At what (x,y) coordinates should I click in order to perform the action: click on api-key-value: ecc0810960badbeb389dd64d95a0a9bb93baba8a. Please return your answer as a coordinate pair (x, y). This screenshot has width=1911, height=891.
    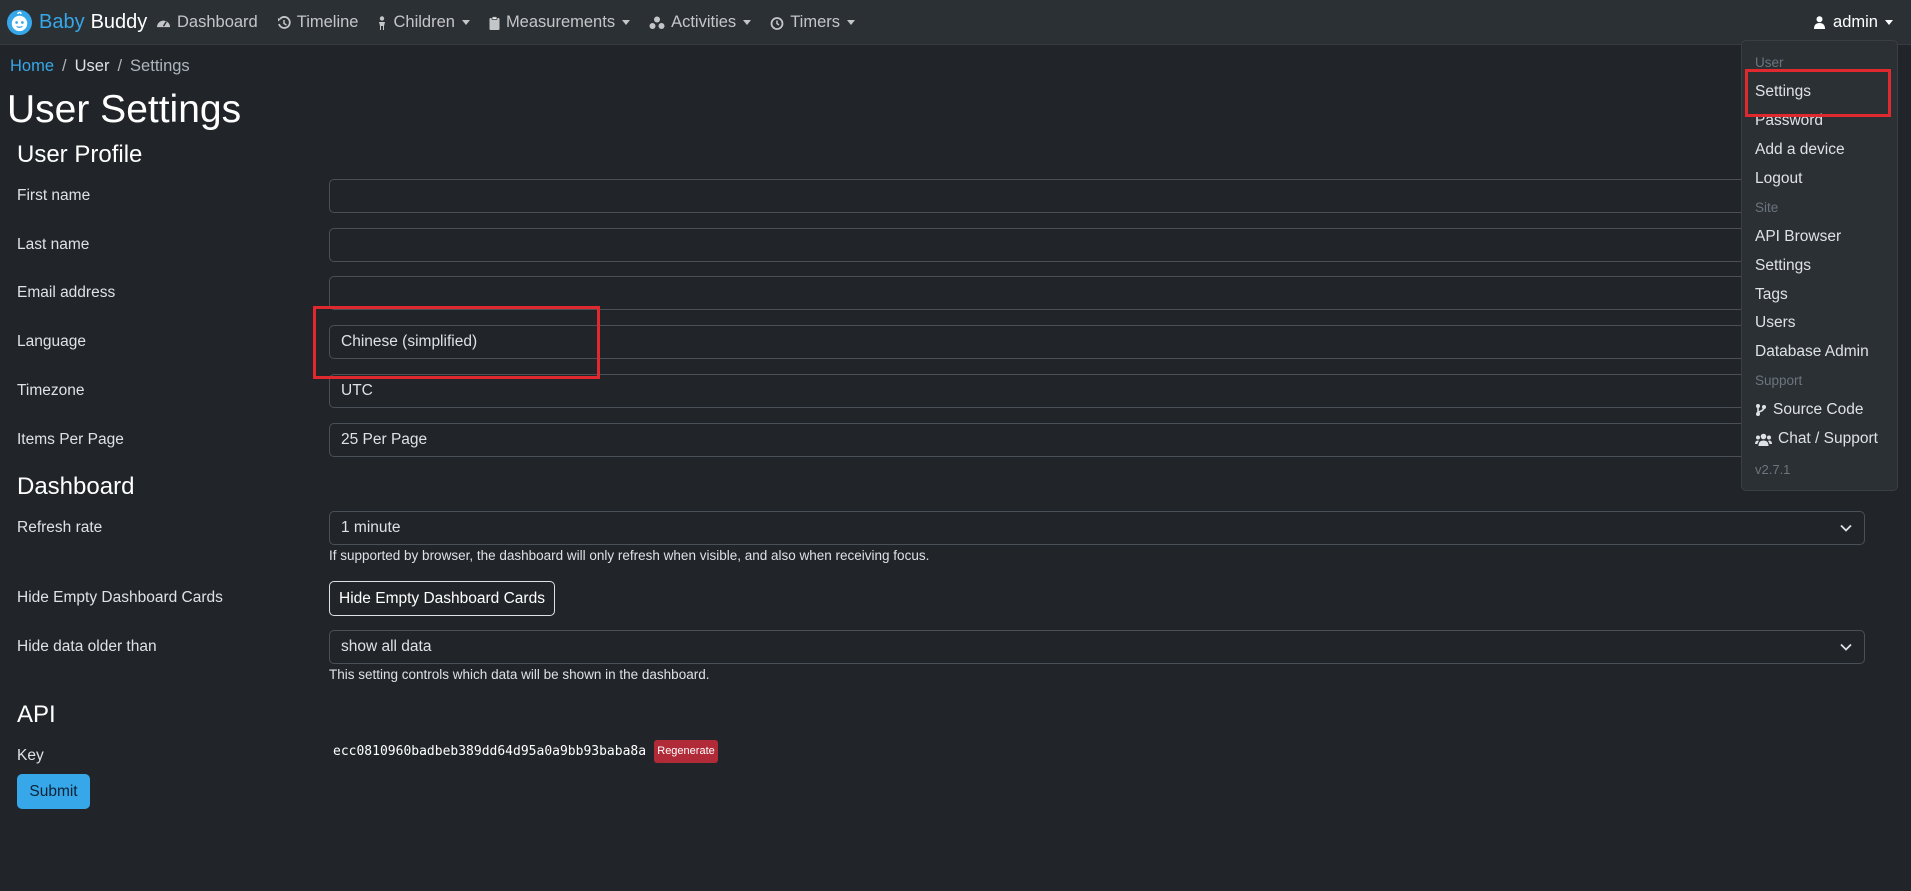
    Looking at the image, I should click on (490, 751).